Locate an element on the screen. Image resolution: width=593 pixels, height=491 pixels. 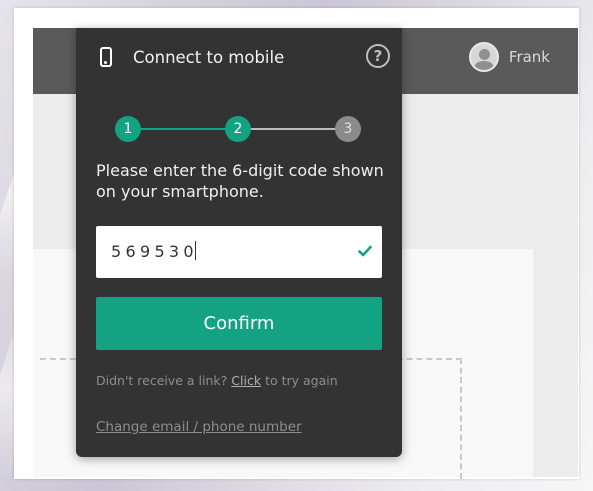
resend-link: Click is located at coordinates (246, 380).